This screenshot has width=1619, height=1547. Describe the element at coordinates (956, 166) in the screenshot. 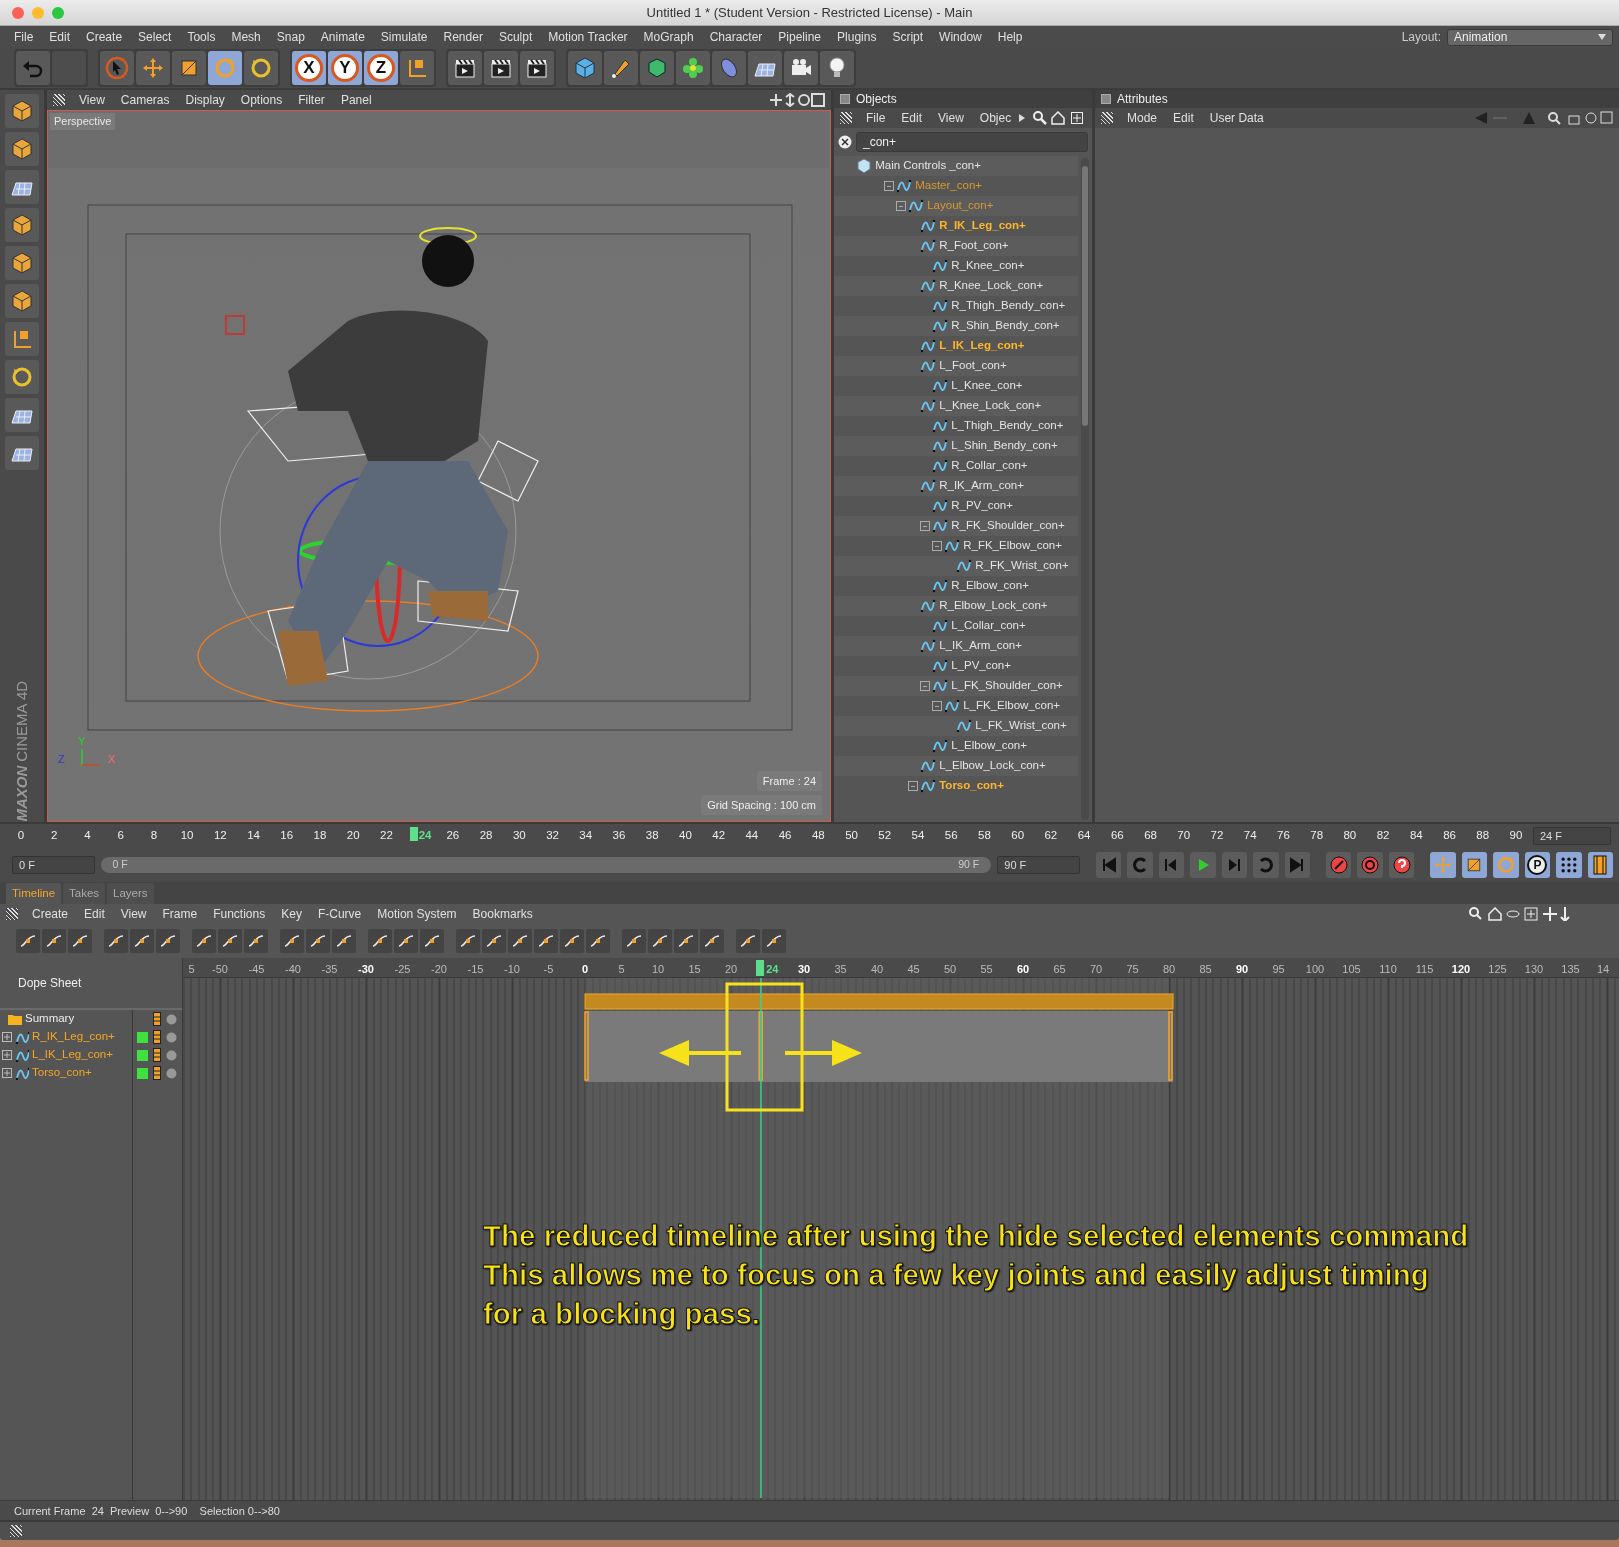

I see `tree-item: Main Controls _con+` at that location.